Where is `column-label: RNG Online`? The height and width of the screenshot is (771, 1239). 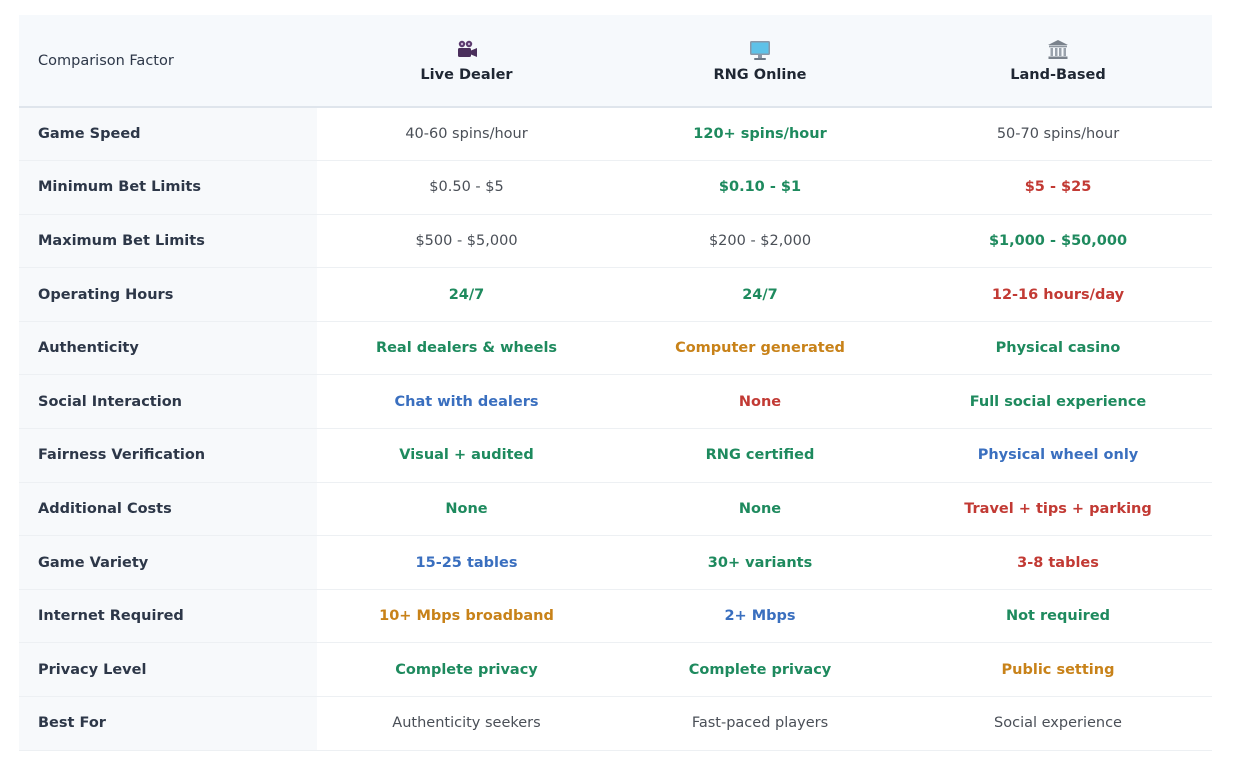 column-label: RNG Online is located at coordinates (760, 75).